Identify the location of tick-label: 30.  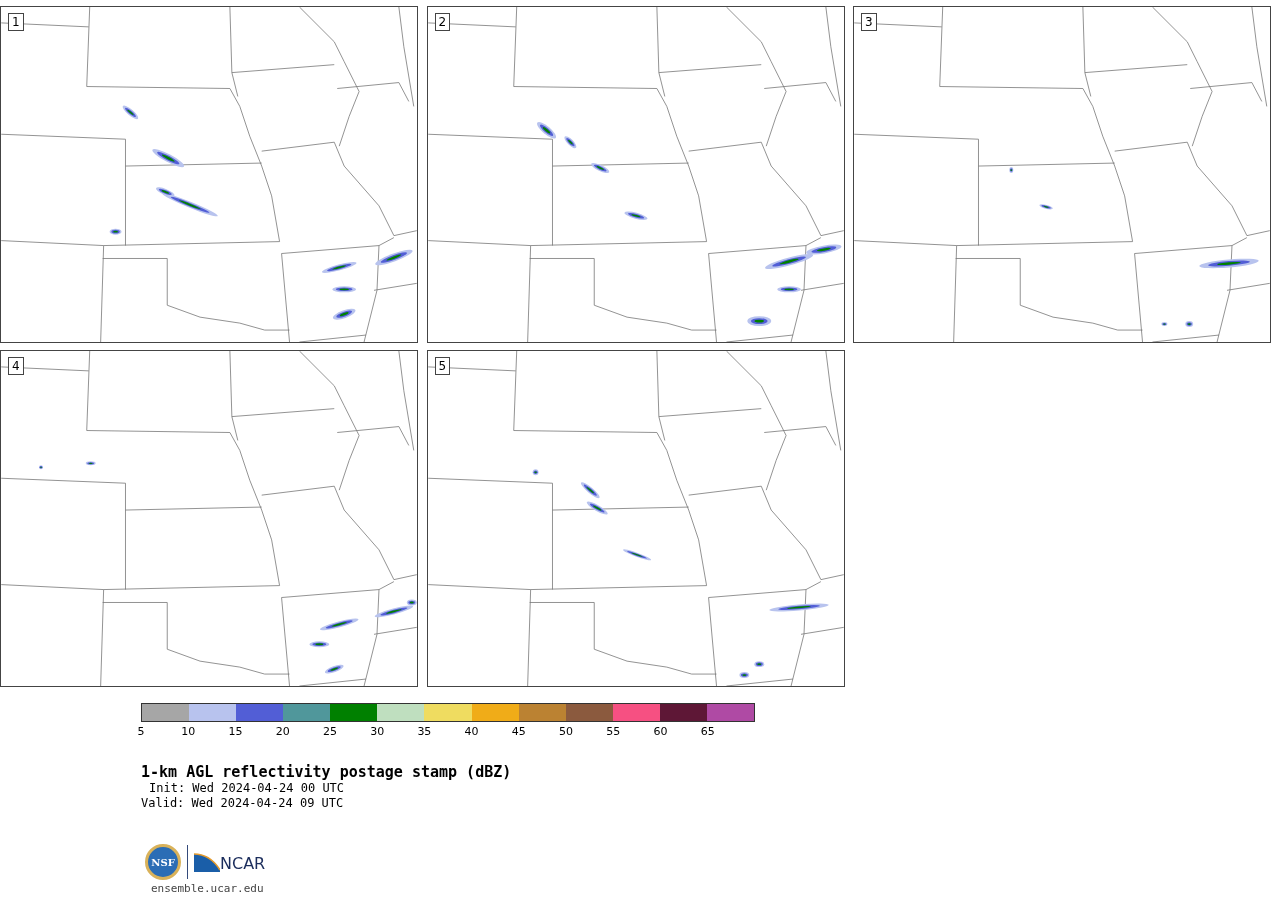
(377, 731).